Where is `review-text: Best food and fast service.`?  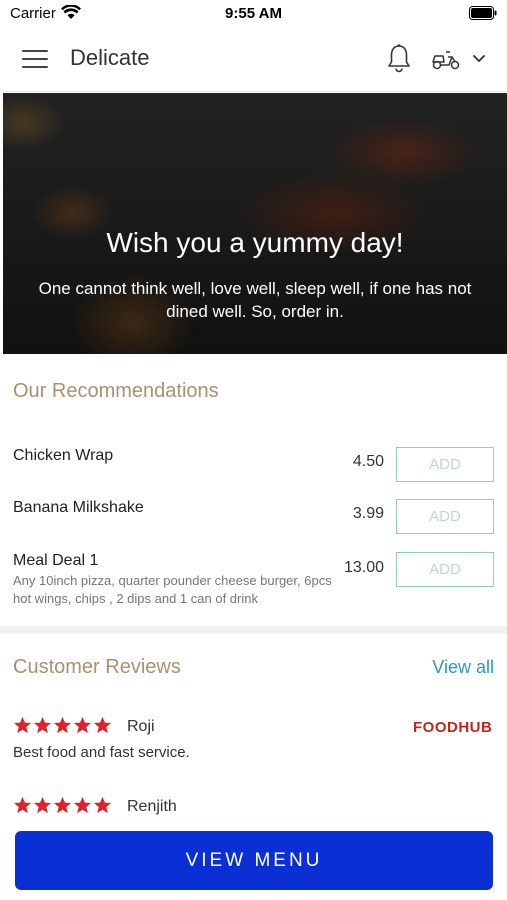
review-text: Best food and fast service. is located at coordinates (101, 752).